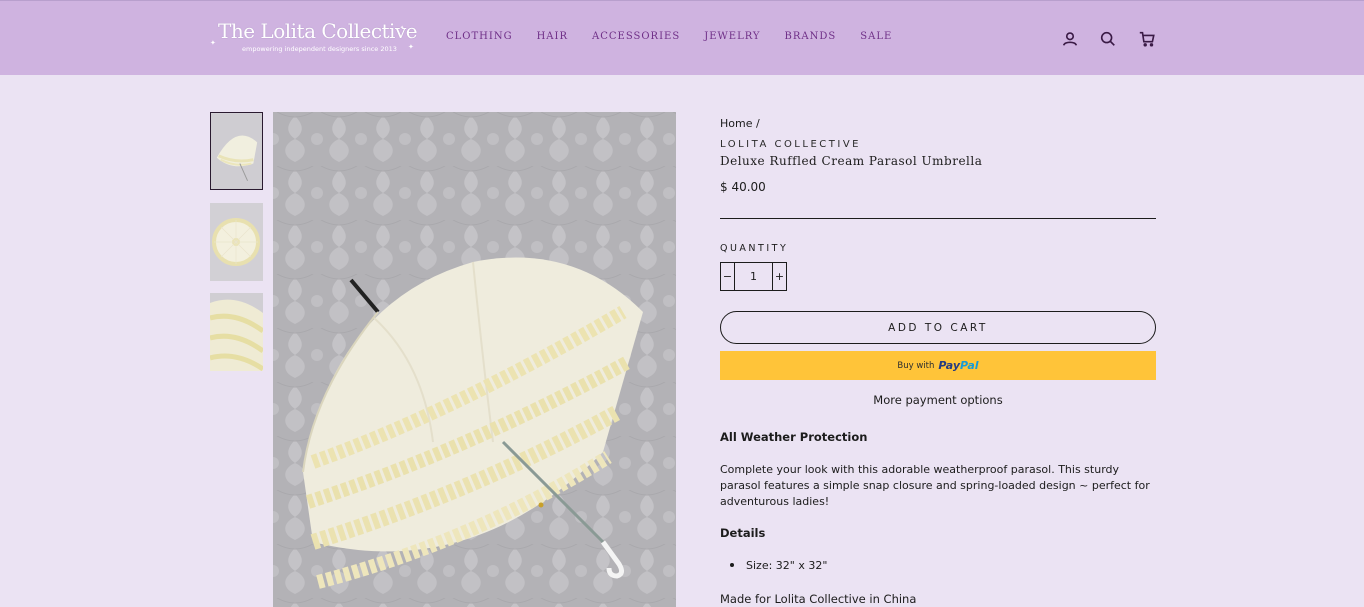 This screenshot has height=607, width=1364. I want to click on quantity-stepper: − 1 +, so click(753, 276).